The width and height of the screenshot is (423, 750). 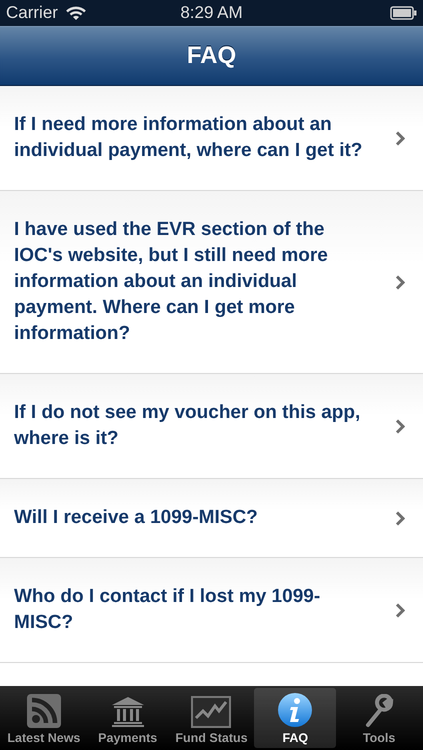 What do you see at coordinates (171, 282) in the screenshot?
I see `question-text: I have used the EVR section of the IOC's website, but I still need more information about an individual payment. Where can I get more information?` at bounding box center [171, 282].